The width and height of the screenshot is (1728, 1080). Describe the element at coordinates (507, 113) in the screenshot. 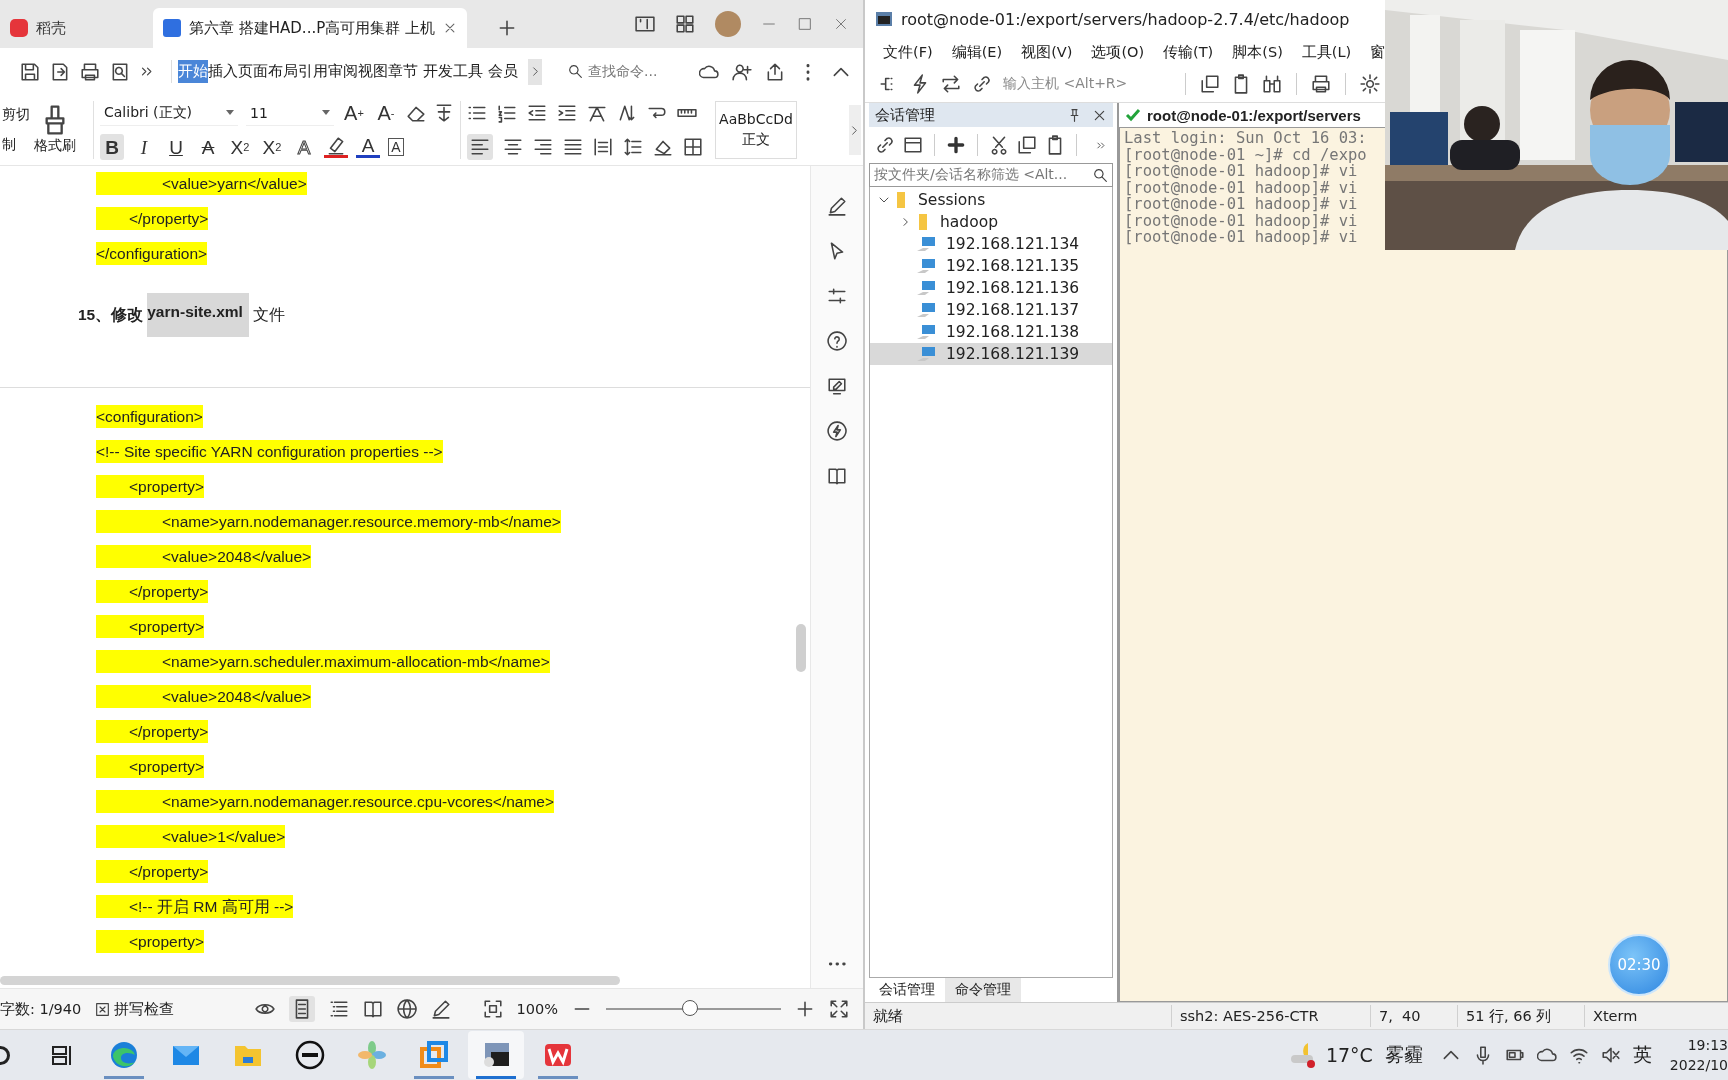

I see `numbered-list-icon` at that location.